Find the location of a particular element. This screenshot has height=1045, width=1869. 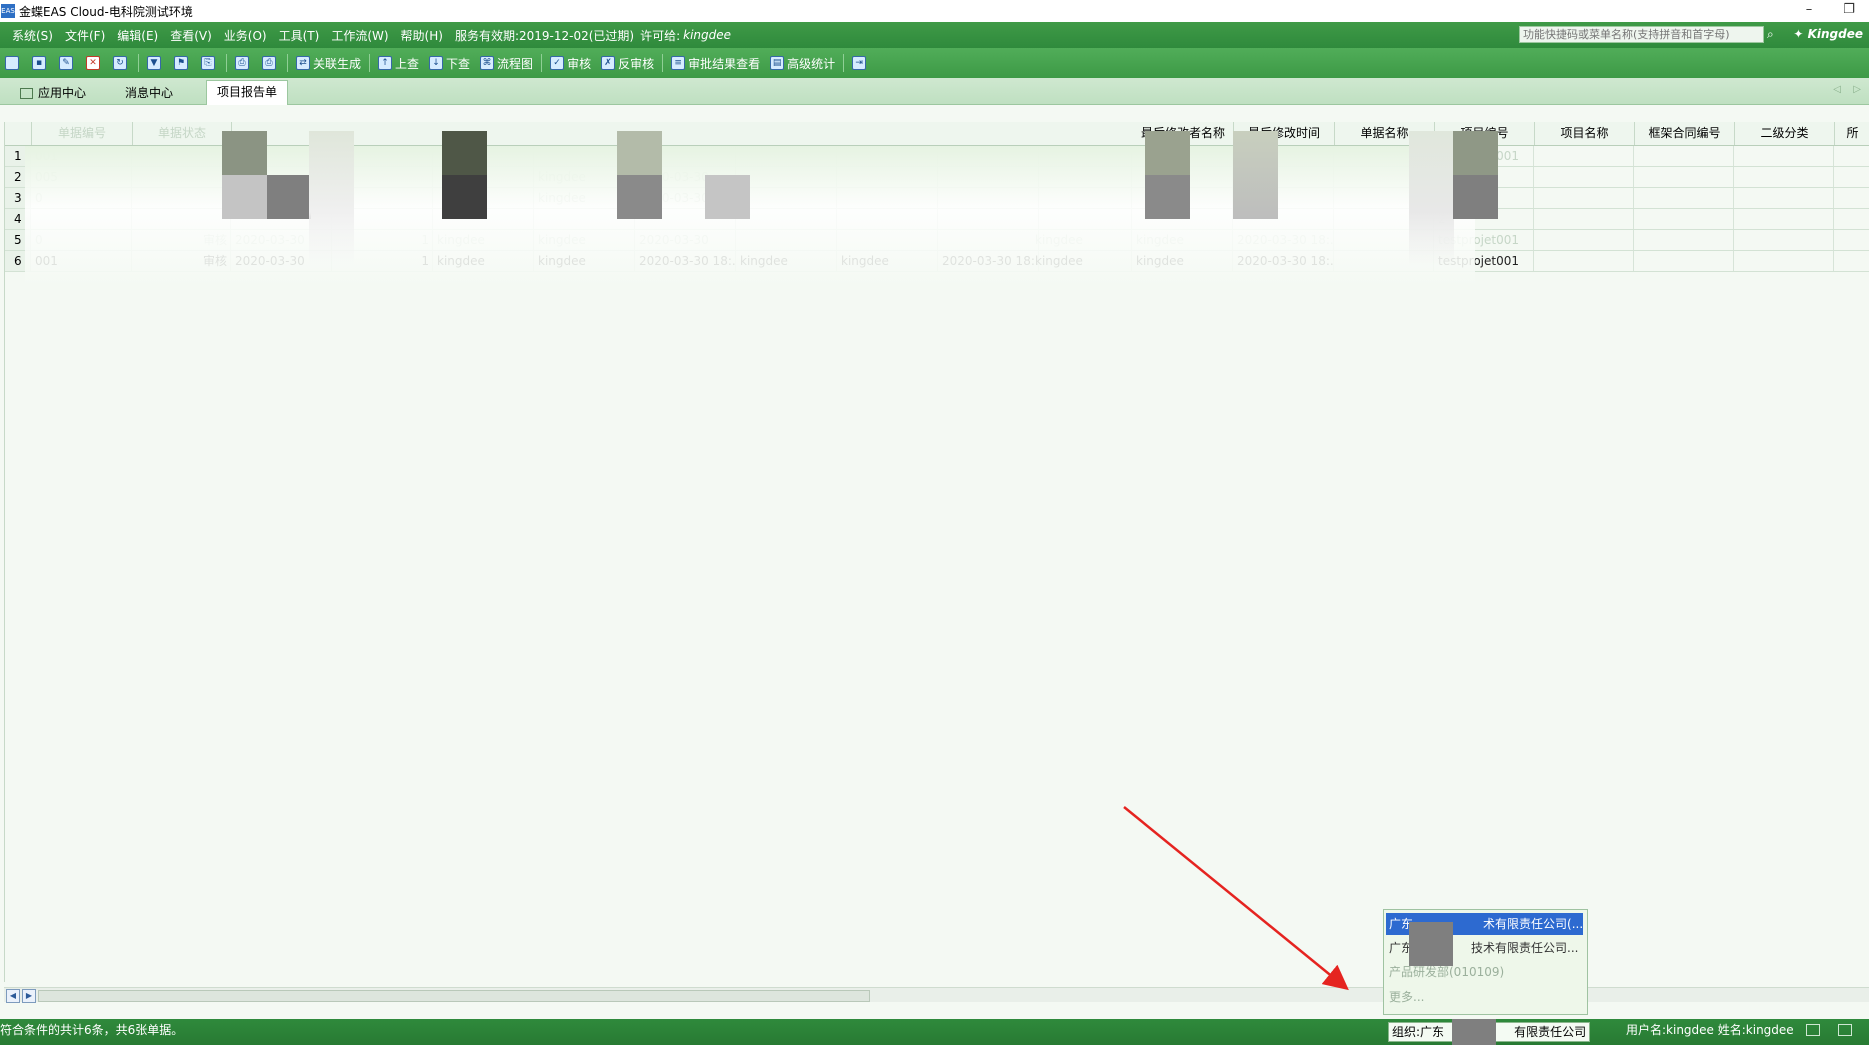

header-bill-status: 单据状态 is located at coordinates (182, 133).